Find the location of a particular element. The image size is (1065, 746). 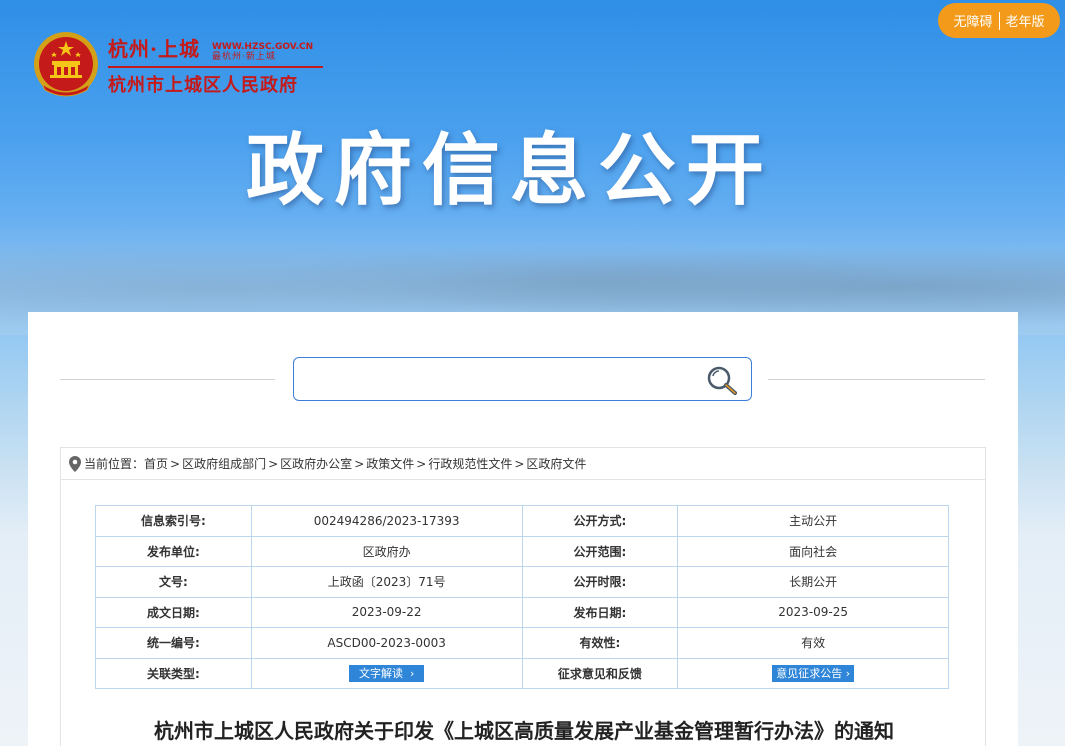

meta-label: 信息索引号: is located at coordinates (173, 521).